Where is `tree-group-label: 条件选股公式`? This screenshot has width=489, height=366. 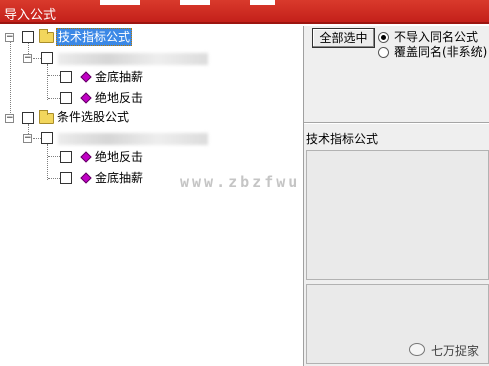 tree-group-label: 条件选股公式 is located at coordinates (93, 117).